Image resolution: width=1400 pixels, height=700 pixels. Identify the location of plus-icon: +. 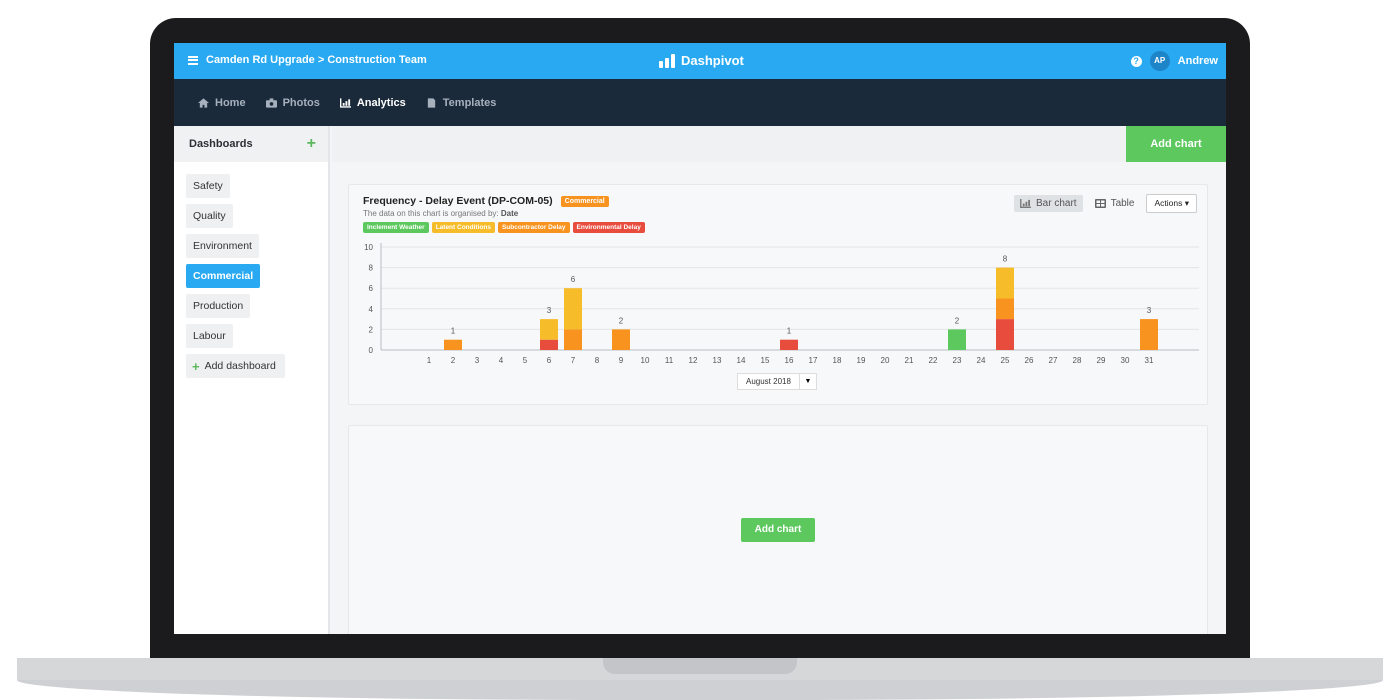
(196, 366).